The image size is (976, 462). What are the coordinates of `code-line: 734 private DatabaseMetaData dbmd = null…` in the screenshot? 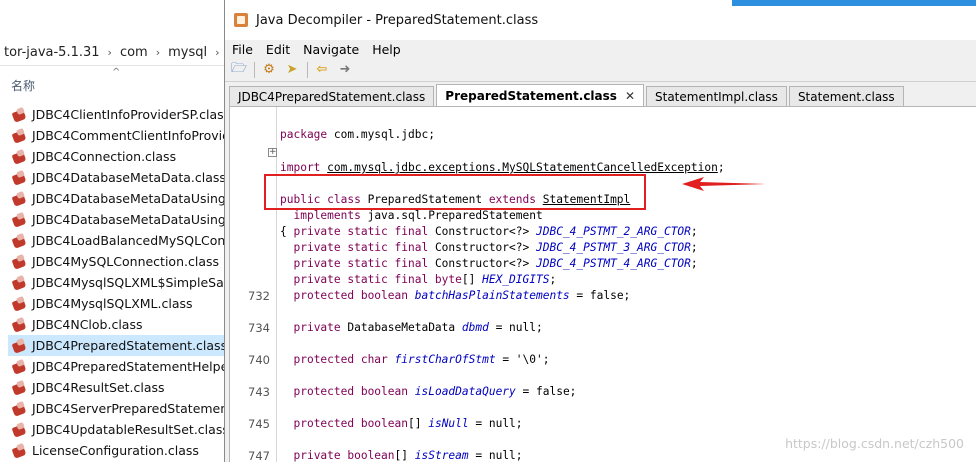 It's located at (603, 328).